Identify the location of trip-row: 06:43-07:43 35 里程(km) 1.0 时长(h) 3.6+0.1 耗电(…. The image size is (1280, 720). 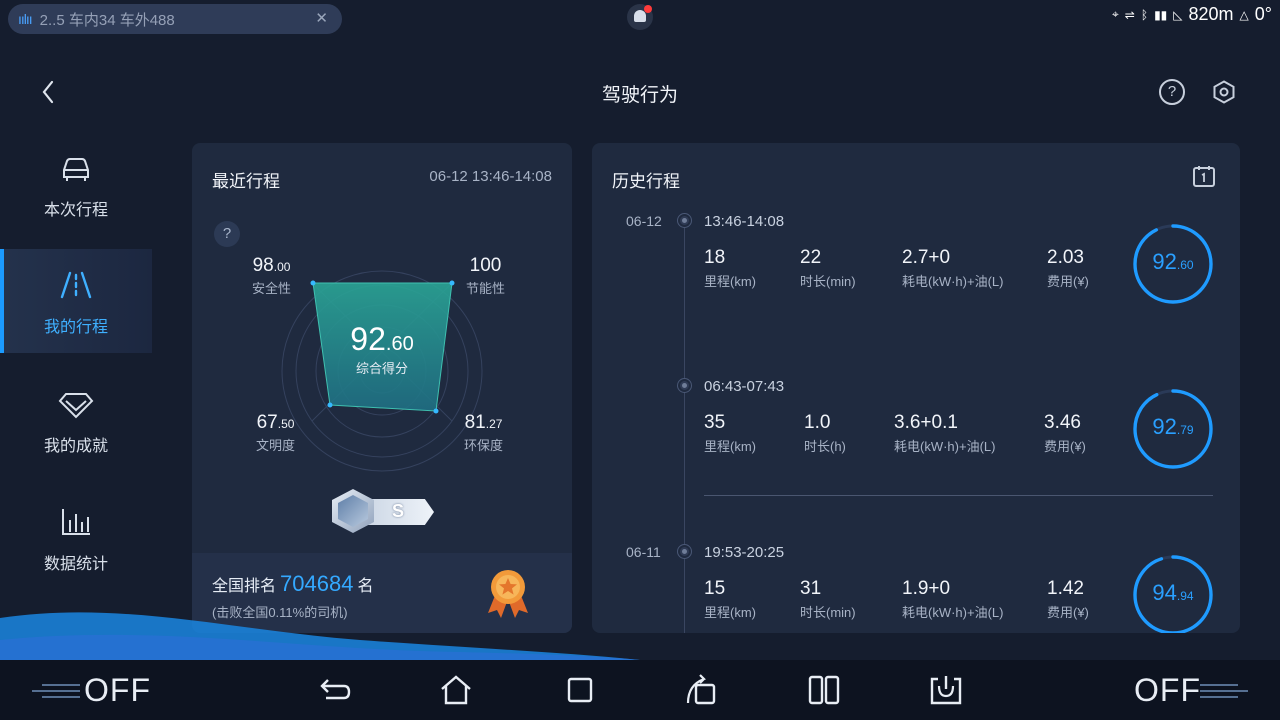
(916, 458).